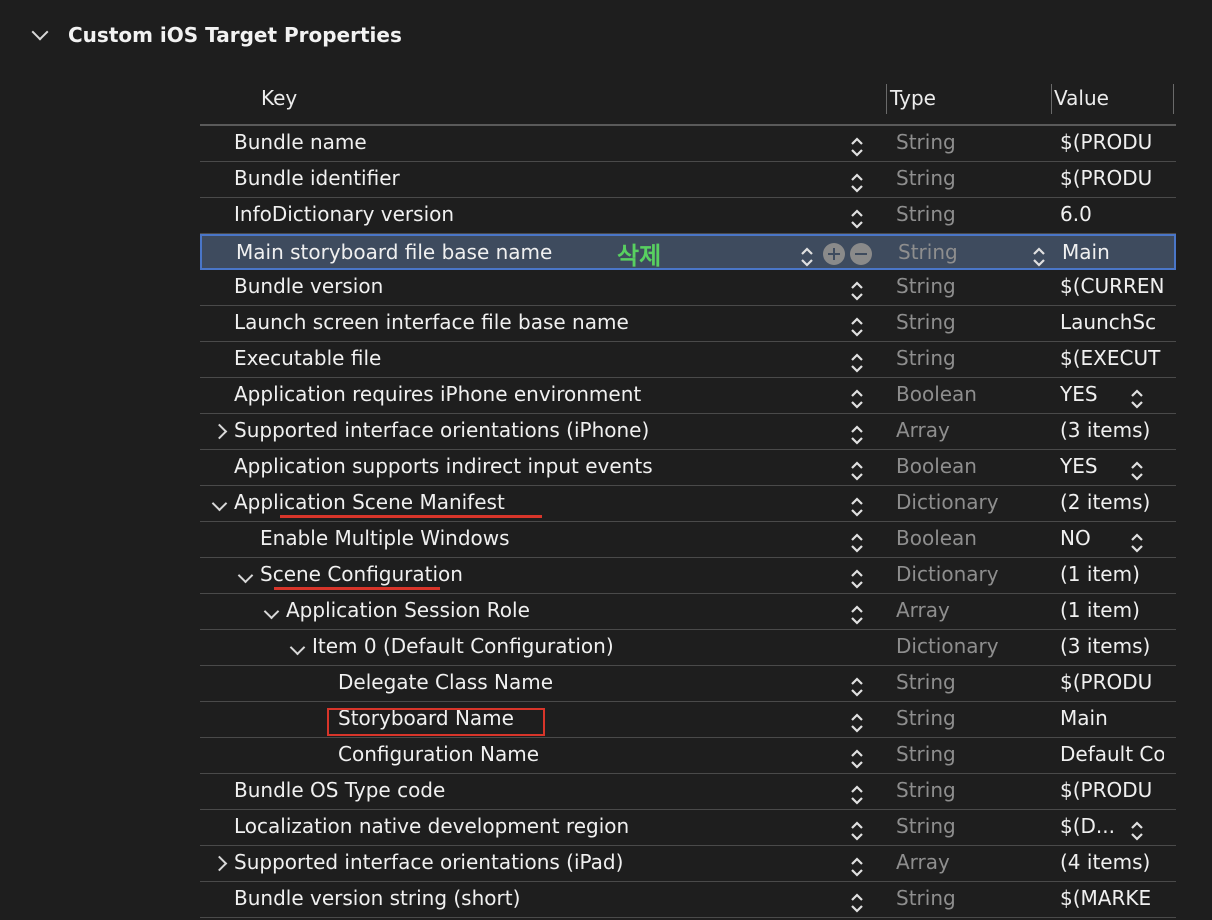 The image size is (1212, 920). What do you see at coordinates (216, 35) in the screenshot?
I see `section-header: Custom iOS Target Properties` at bounding box center [216, 35].